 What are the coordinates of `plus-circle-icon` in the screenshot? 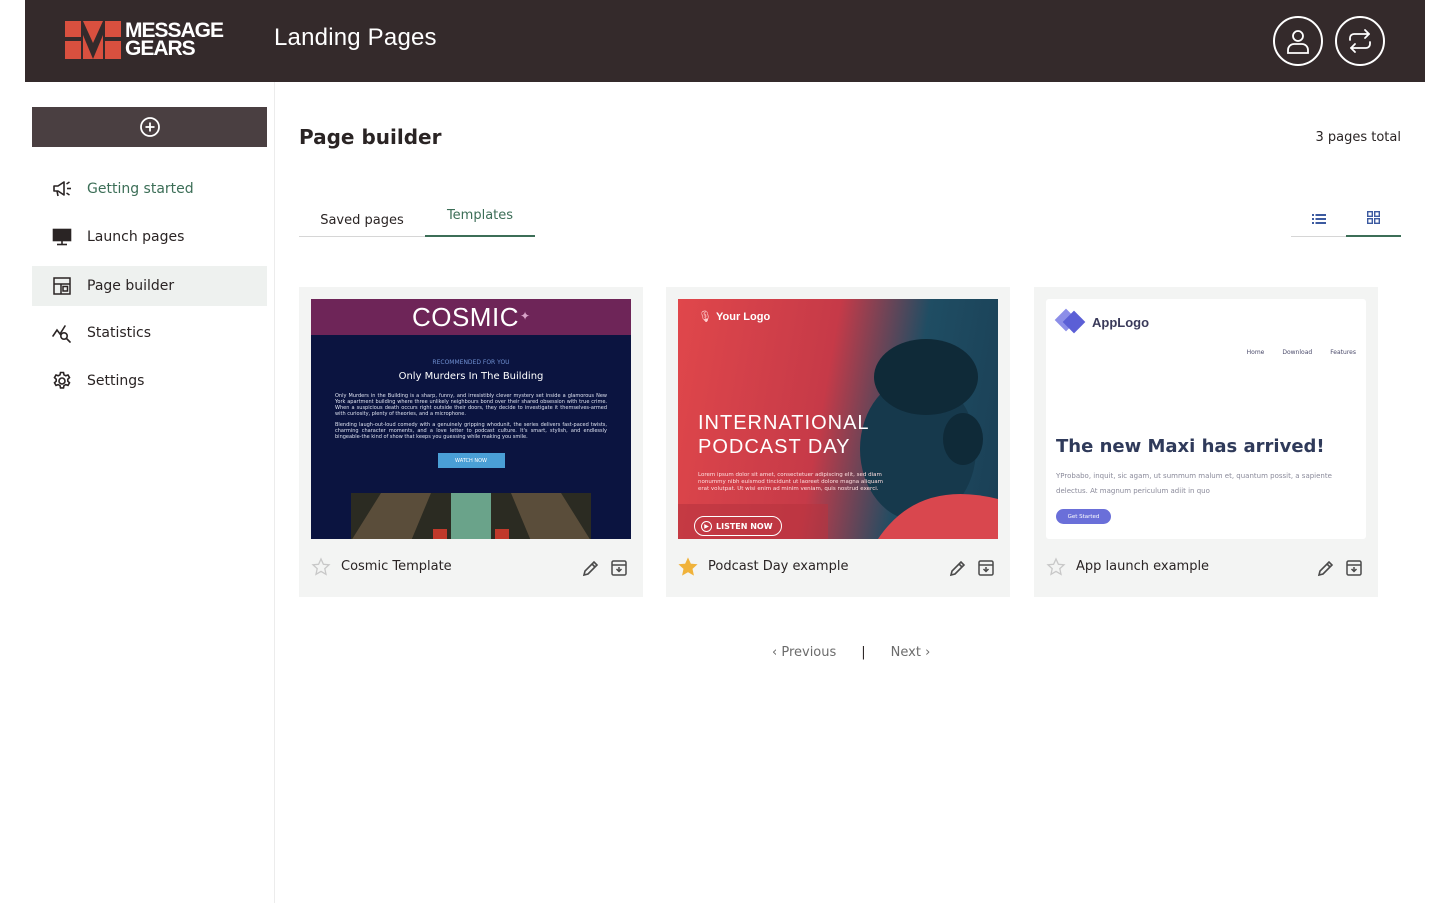 It's located at (149, 127).